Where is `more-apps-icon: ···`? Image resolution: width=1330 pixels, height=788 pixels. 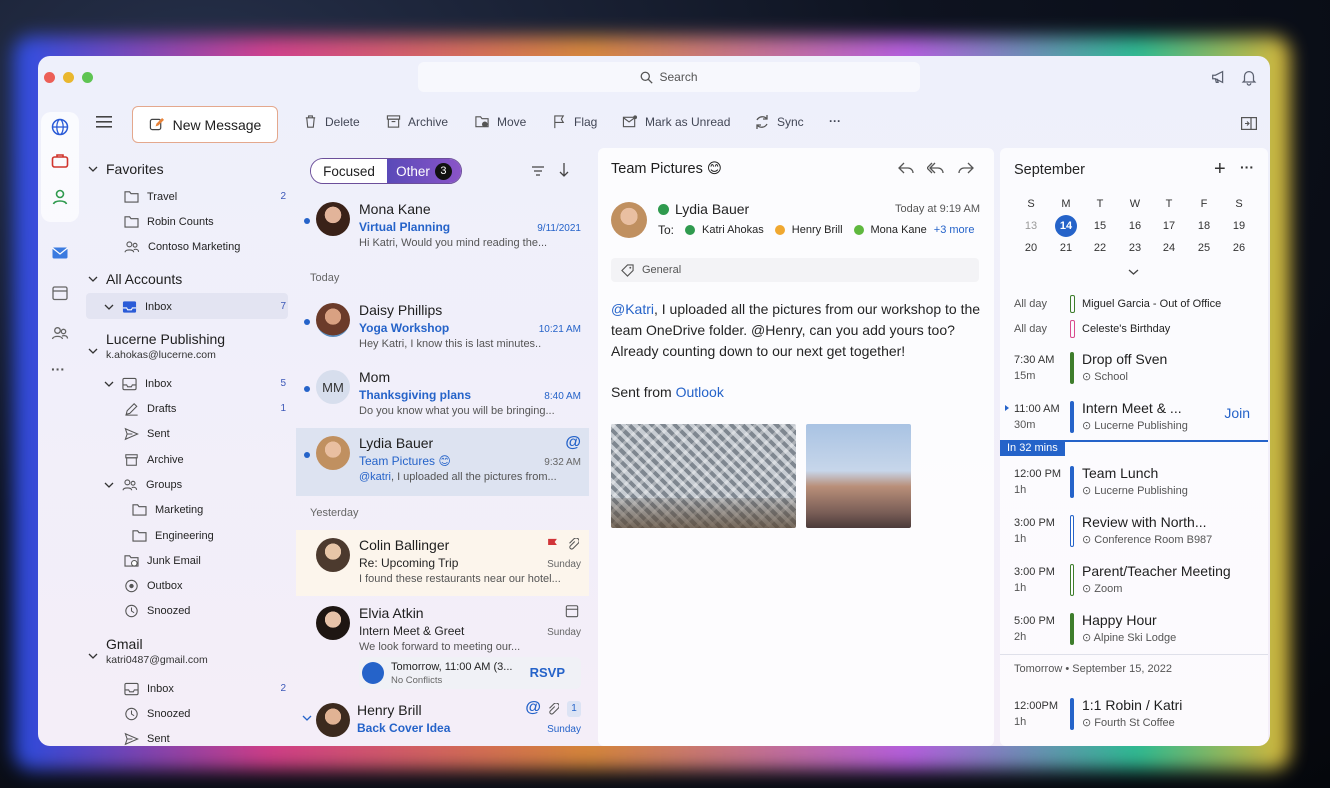 more-apps-icon: ··· is located at coordinates (60, 372).